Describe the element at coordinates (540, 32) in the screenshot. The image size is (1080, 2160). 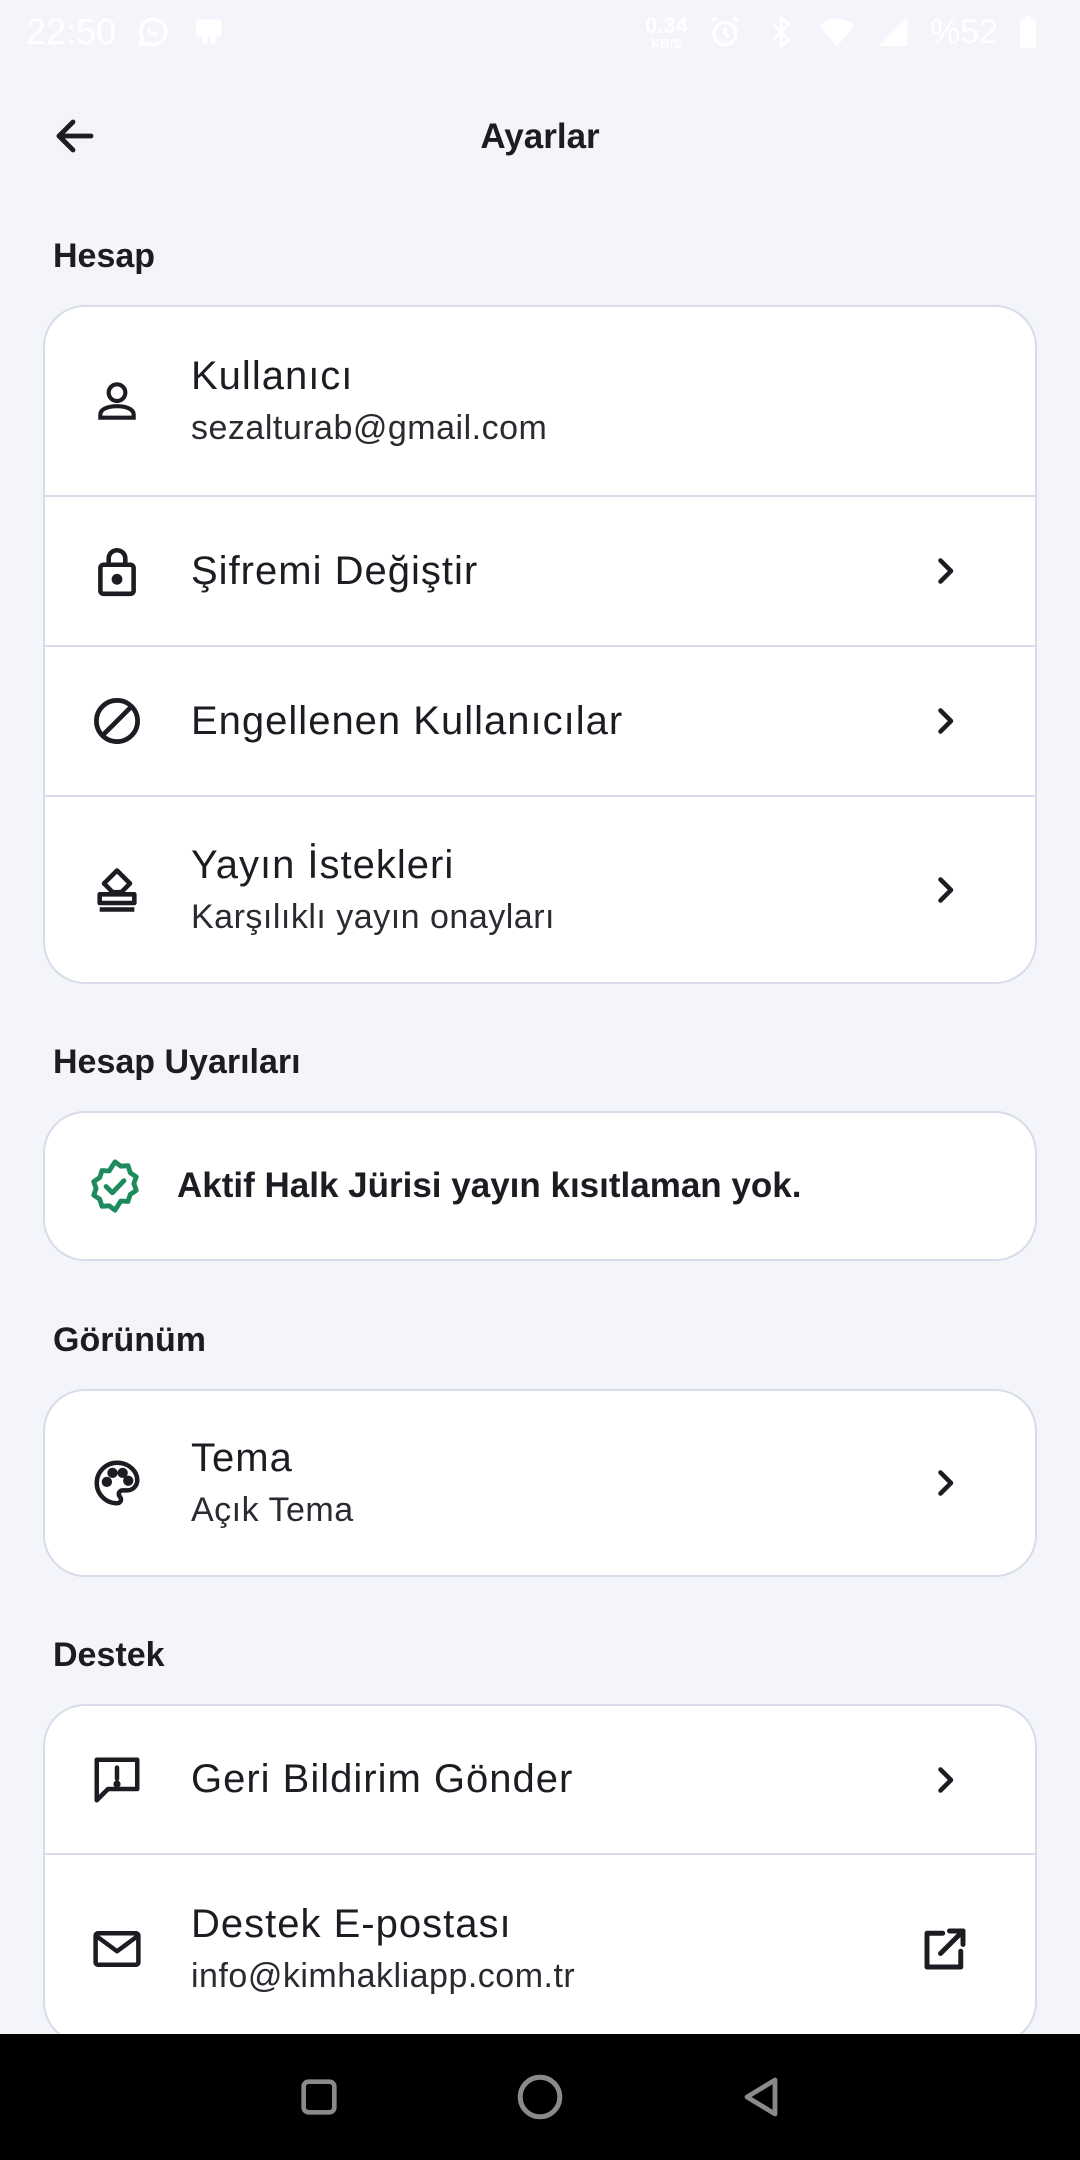
I see `status-bar: 22:50 0.34 KB/S %52` at that location.